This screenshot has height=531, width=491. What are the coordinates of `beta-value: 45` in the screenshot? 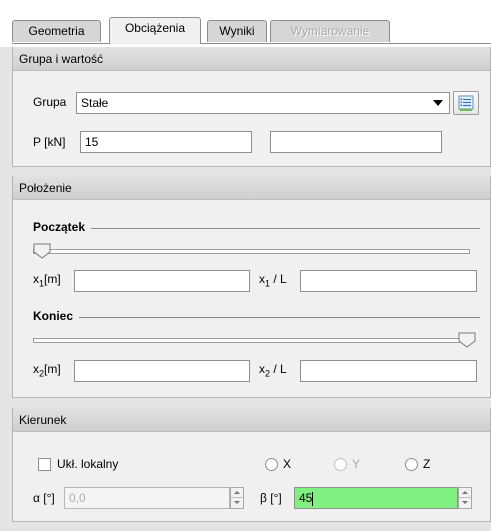 It's located at (306, 498).